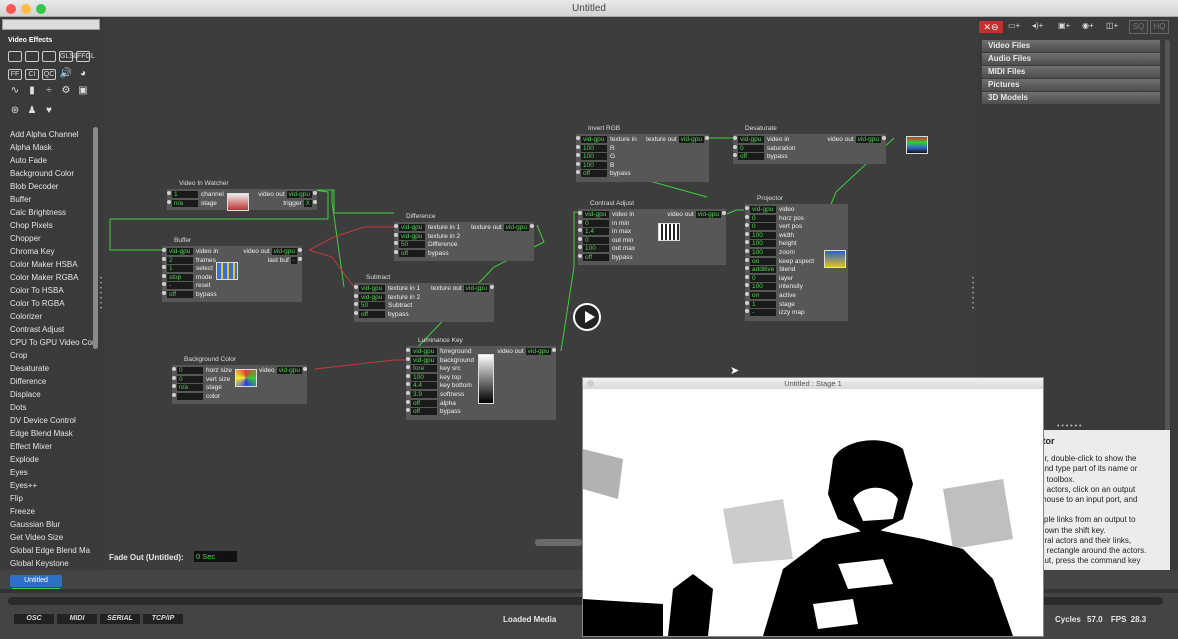 Image resolution: width=1178 pixels, height=639 pixels. What do you see at coordinates (1088, 25) in the screenshot?
I see `add-midi-icon: ◉+` at bounding box center [1088, 25].